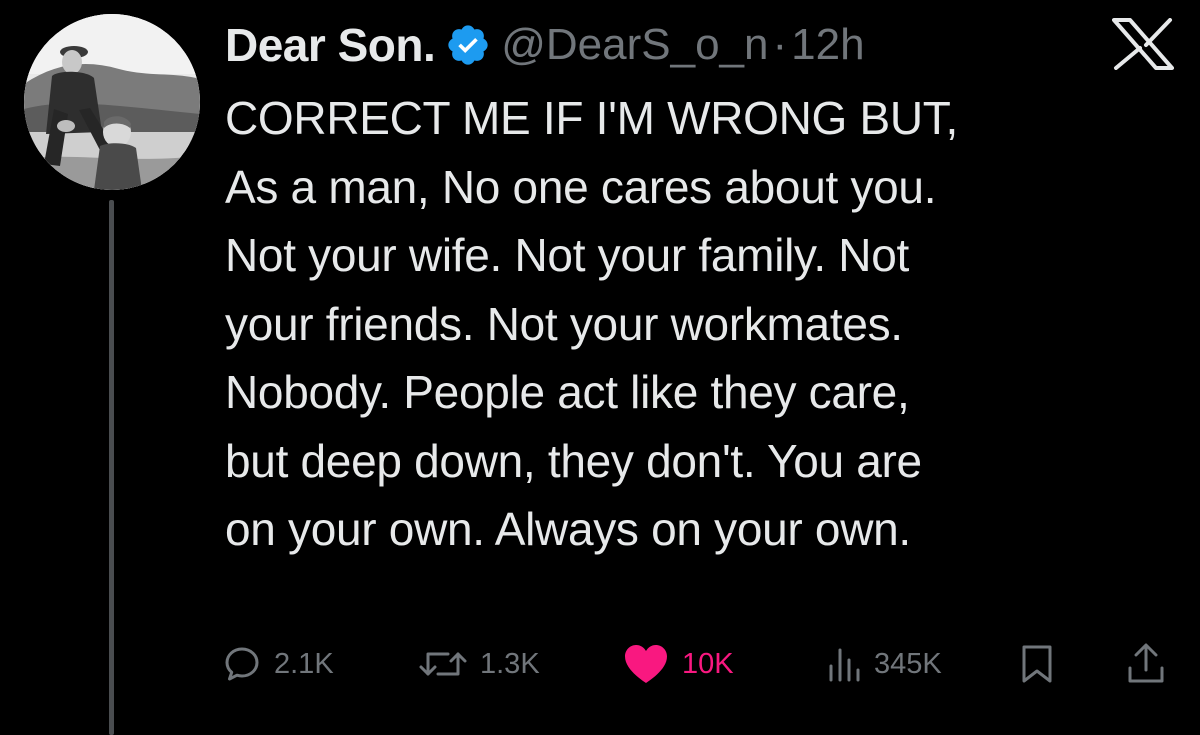 Image resolution: width=1200 pixels, height=735 pixels. I want to click on repost-count: 1.3K, so click(510, 663).